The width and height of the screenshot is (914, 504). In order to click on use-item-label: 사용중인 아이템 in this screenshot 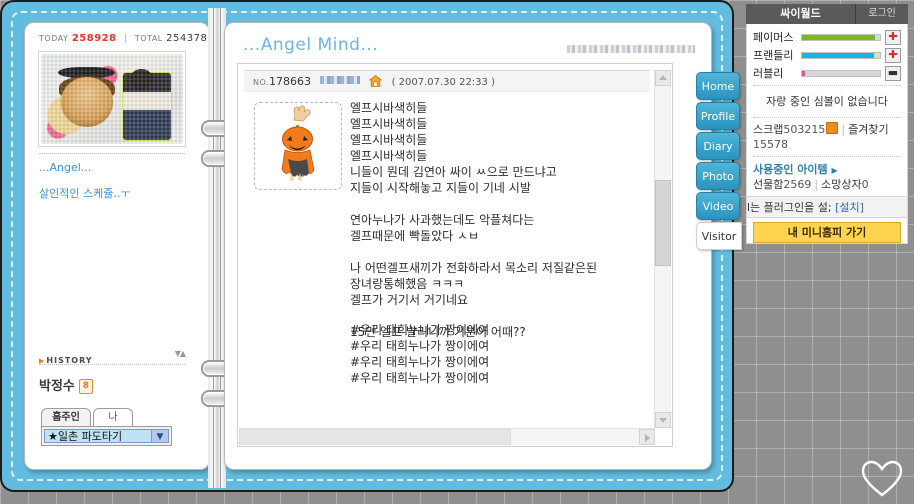, I will do `click(790, 169)`.